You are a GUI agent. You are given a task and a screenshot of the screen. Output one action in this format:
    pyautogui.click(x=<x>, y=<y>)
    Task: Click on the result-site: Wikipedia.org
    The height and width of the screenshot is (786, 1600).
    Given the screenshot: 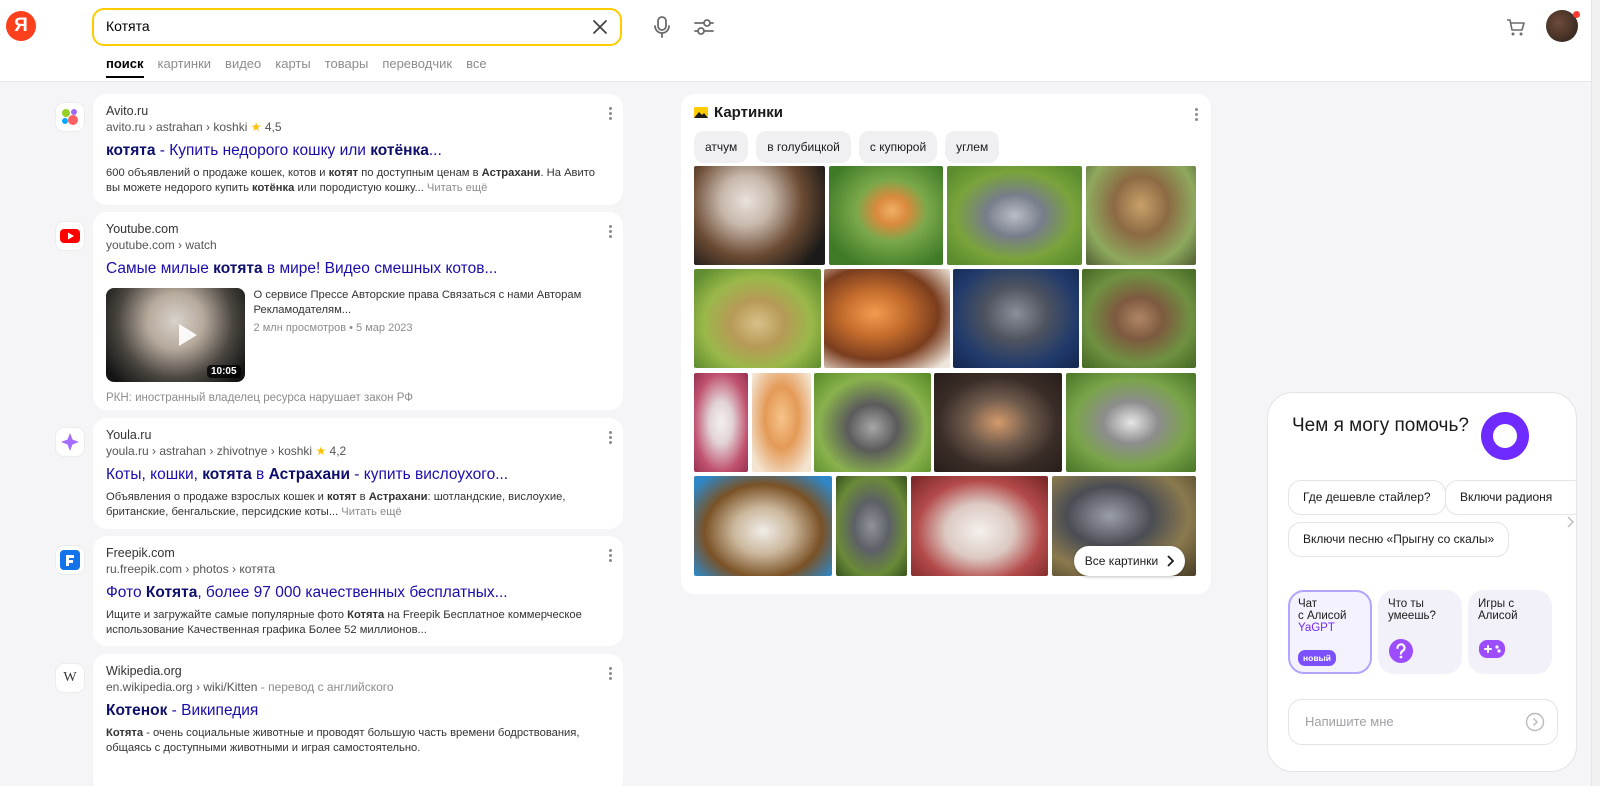 What is the action you would take?
    pyautogui.click(x=357, y=671)
    